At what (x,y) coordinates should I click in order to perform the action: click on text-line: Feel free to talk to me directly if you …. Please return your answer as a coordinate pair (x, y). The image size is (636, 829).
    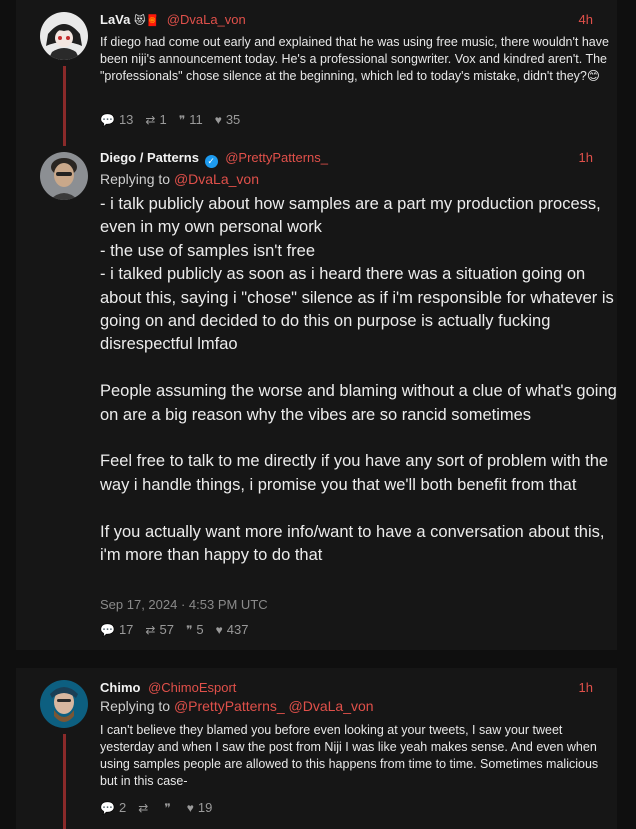
    Looking at the image, I should click on (354, 473).